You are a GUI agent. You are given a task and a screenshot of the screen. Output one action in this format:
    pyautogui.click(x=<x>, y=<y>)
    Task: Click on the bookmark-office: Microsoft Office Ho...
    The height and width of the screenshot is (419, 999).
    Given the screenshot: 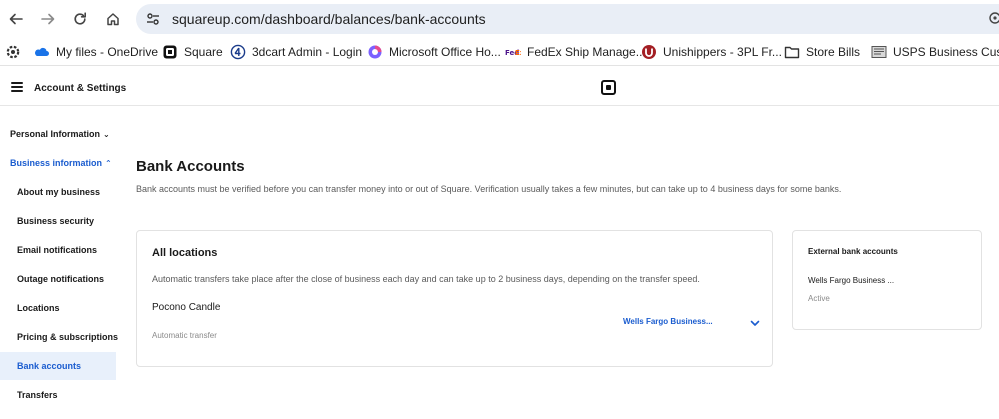 What is the action you would take?
    pyautogui.click(x=434, y=52)
    